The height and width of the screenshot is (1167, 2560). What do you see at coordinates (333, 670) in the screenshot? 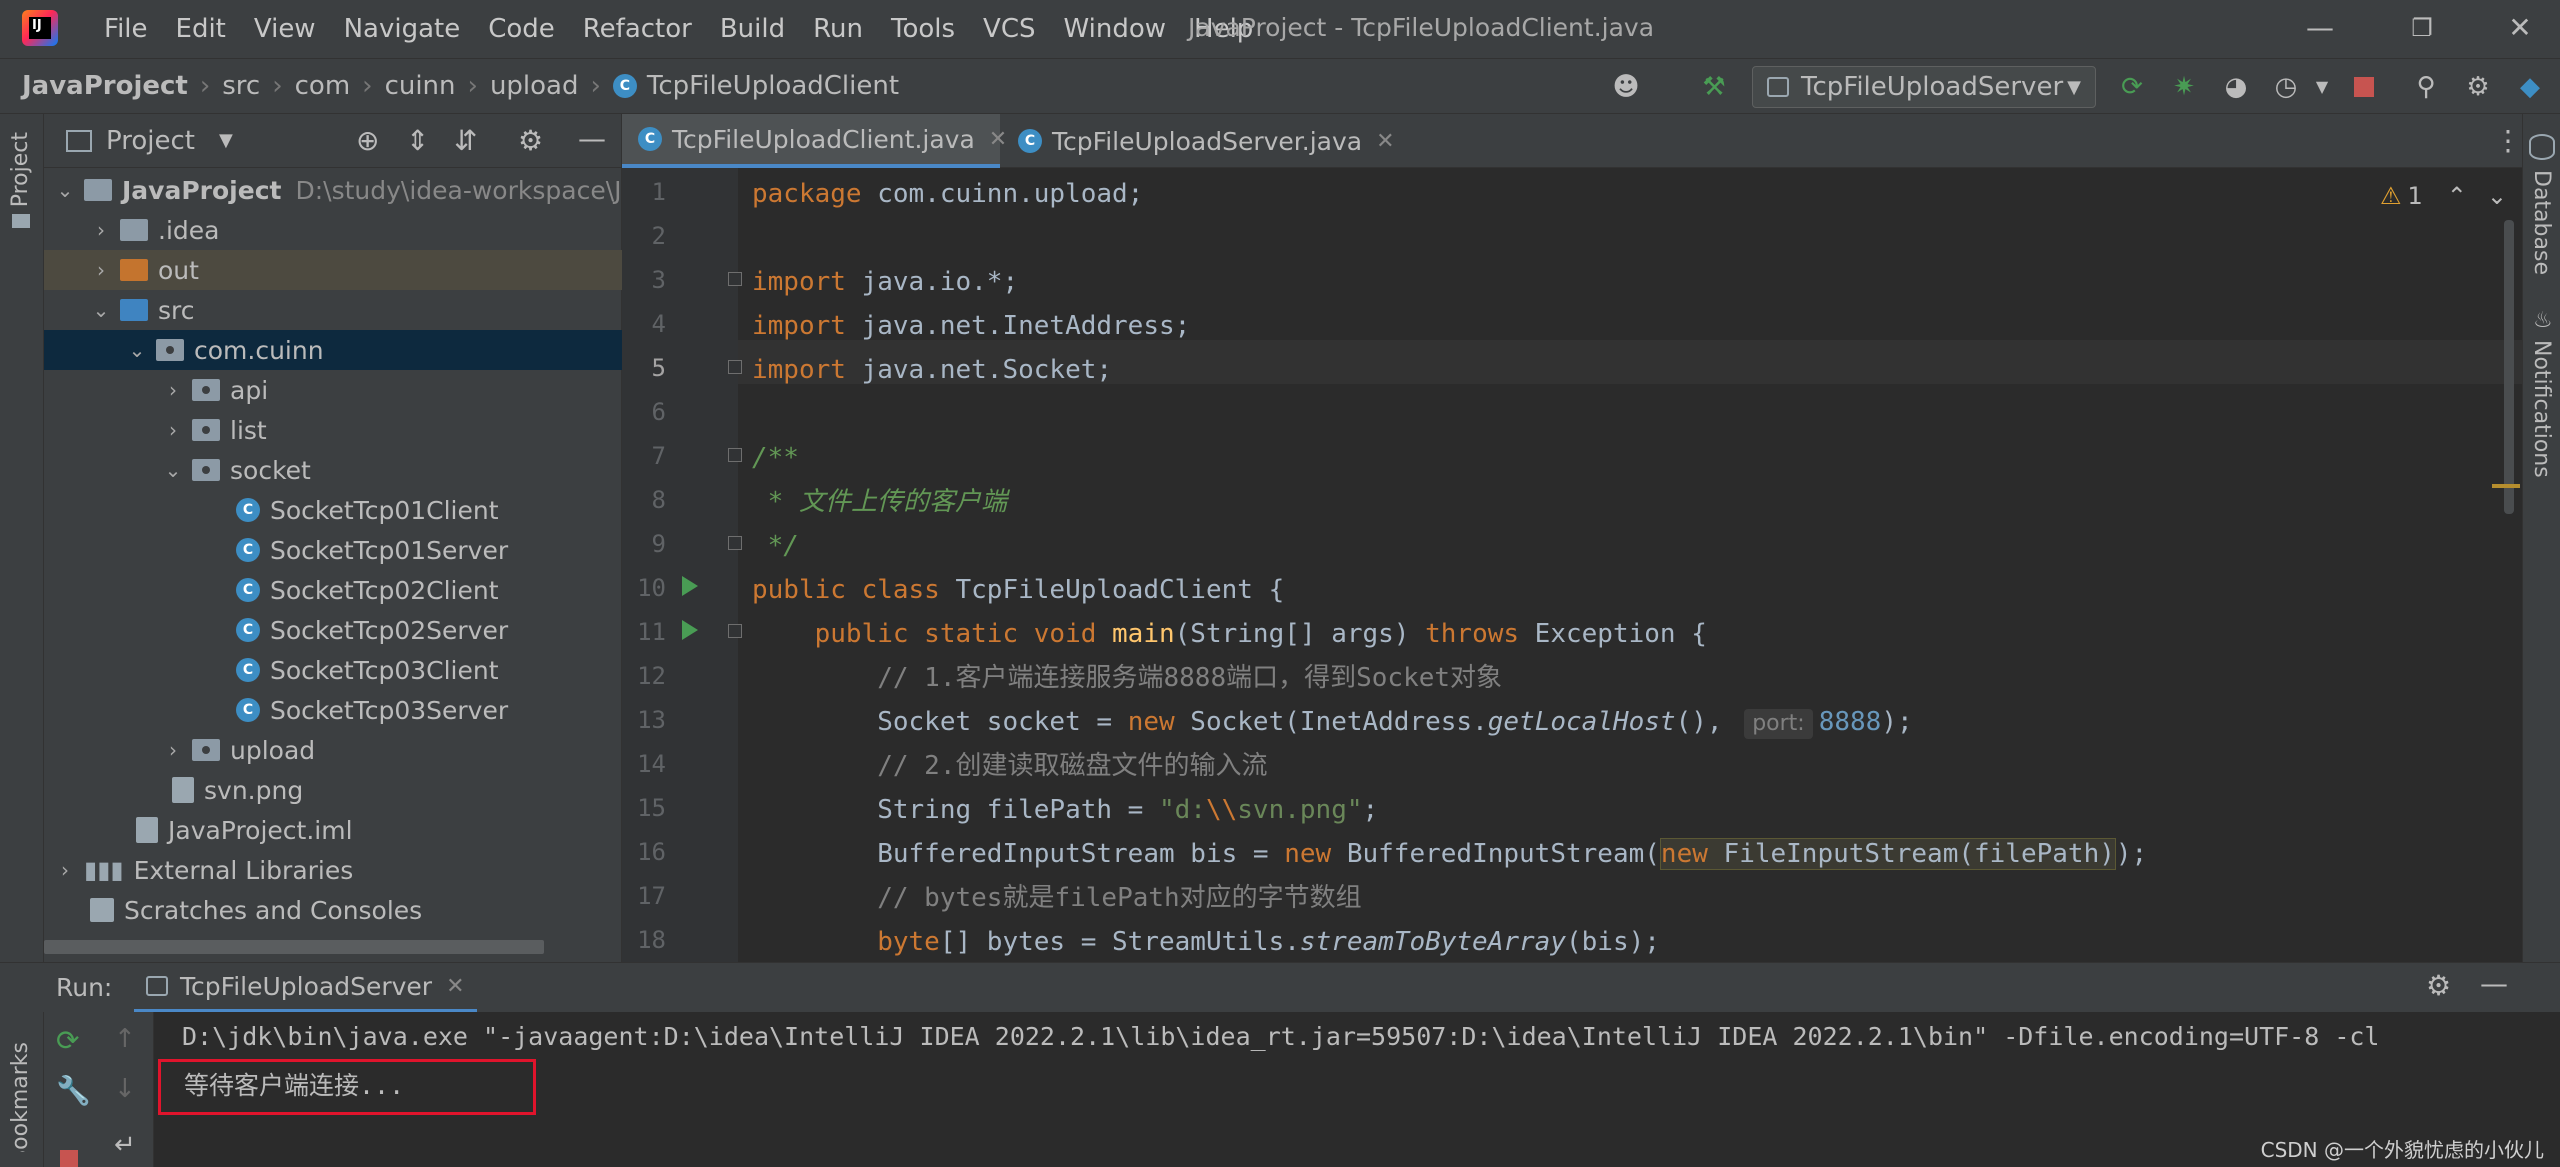
I see `tree-item-sockettcp03client: C SocketTcp03Client` at bounding box center [333, 670].